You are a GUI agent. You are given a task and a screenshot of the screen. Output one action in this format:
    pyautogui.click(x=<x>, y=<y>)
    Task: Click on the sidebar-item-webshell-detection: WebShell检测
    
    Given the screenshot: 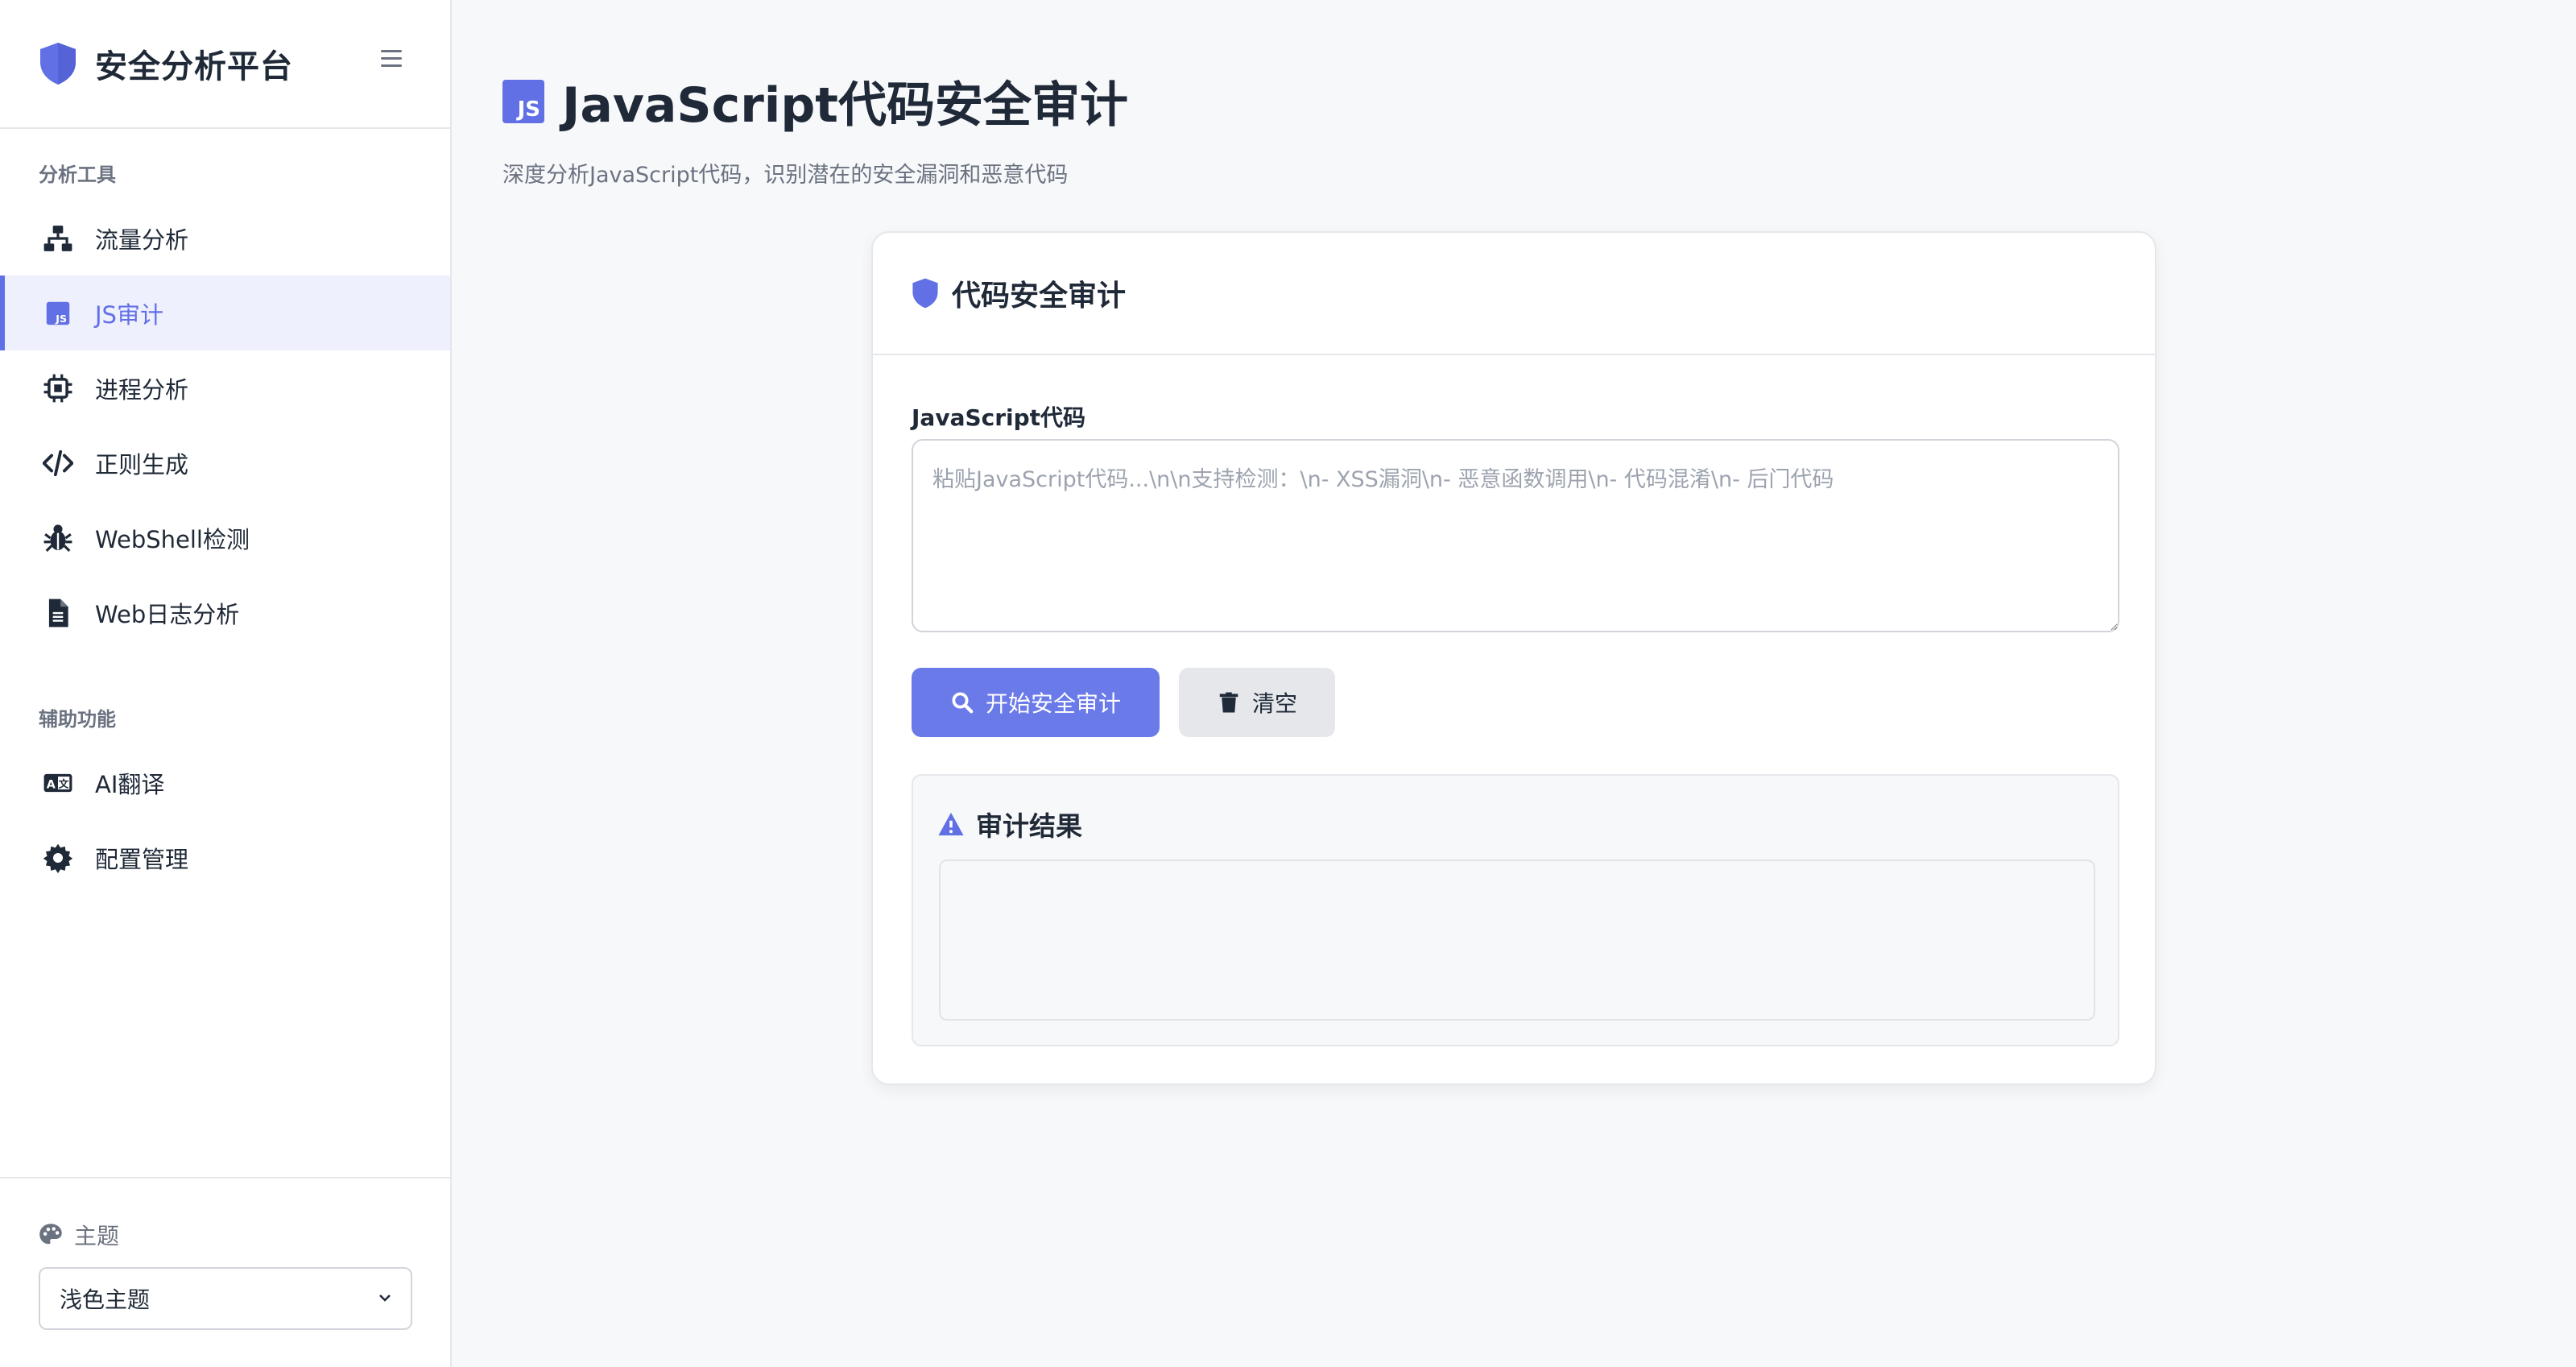 What is the action you would take?
    pyautogui.click(x=225, y=537)
    